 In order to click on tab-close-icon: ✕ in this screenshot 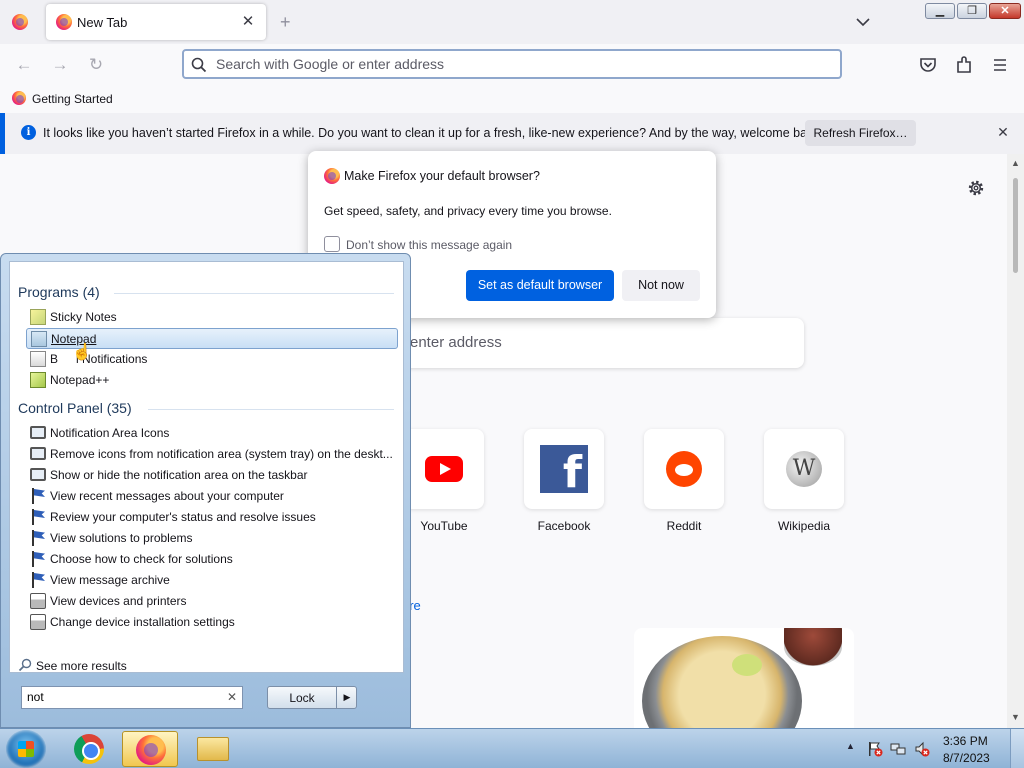, I will do `click(248, 22)`.